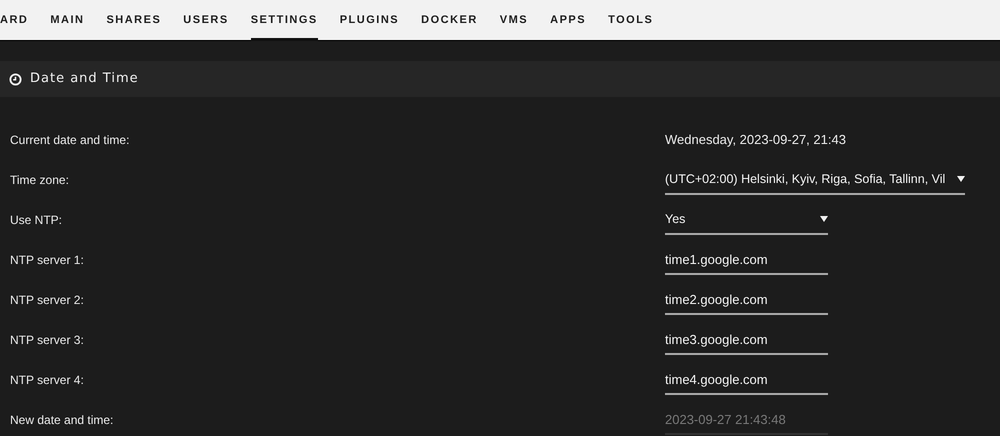 This screenshot has width=1000, height=436. Describe the element at coordinates (47, 300) in the screenshot. I see `field-label: NTP server 2:` at that location.